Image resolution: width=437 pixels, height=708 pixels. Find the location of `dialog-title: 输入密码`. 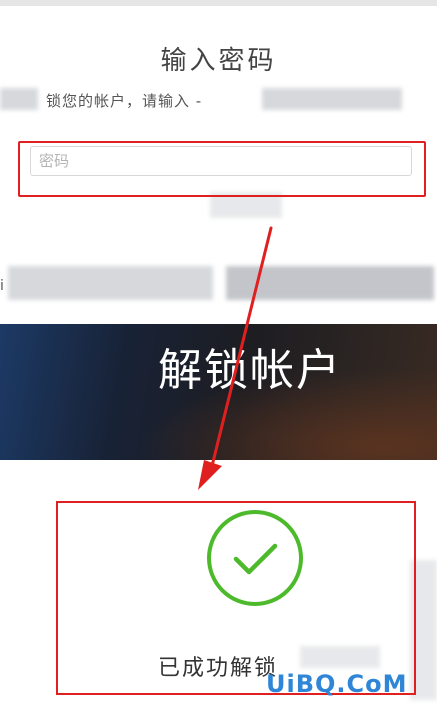

dialog-title: 输入密码 is located at coordinates (218, 61).